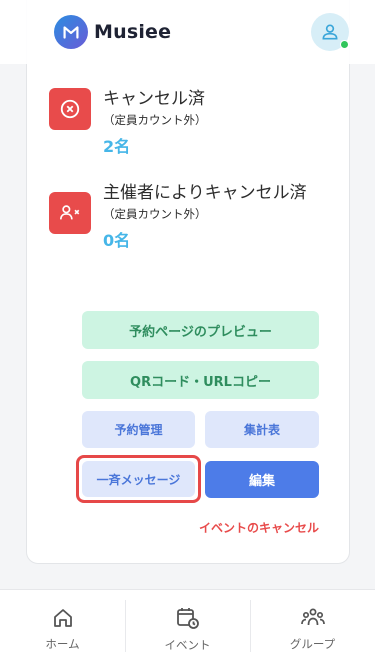  I want to click on bulk-message-button: 一斉メッセージ, so click(138, 479).